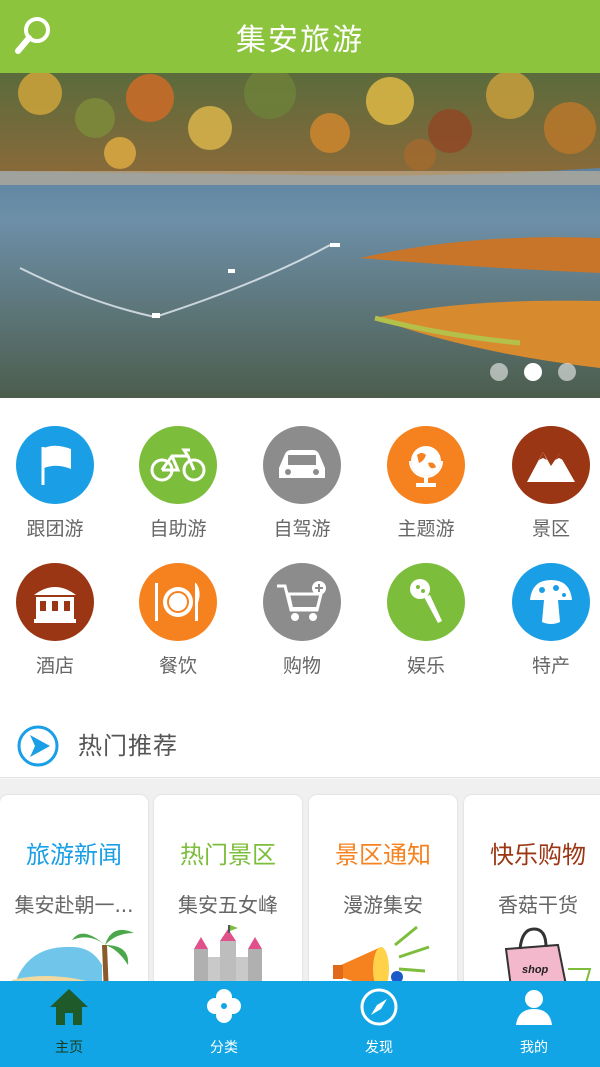  I want to click on tab-label: 发现, so click(379, 1048).